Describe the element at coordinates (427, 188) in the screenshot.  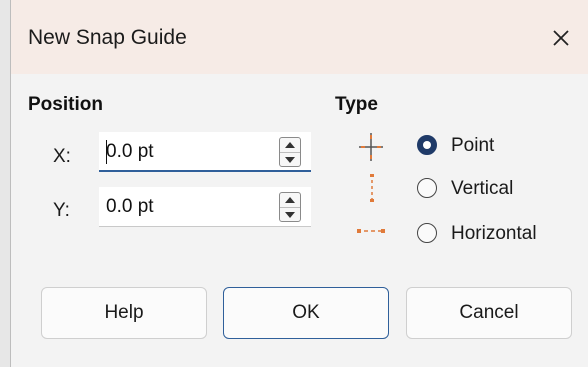
I see `radio-vertical` at that location.